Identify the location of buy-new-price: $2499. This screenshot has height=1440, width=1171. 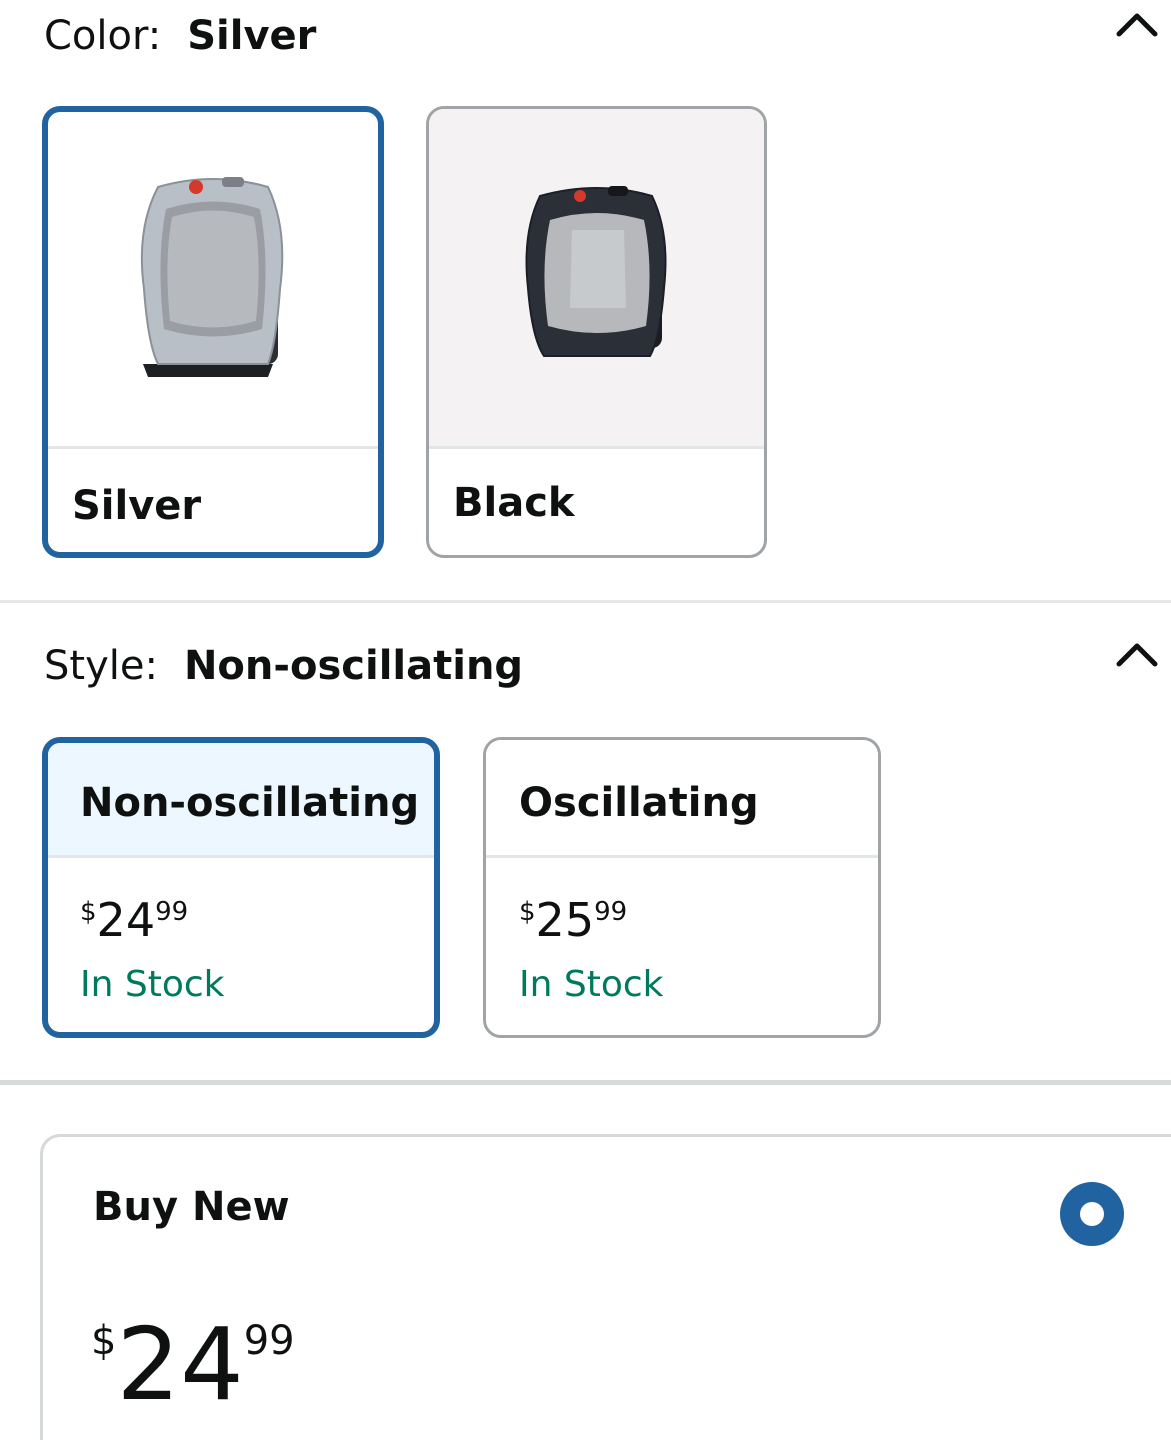
(193, 1364).